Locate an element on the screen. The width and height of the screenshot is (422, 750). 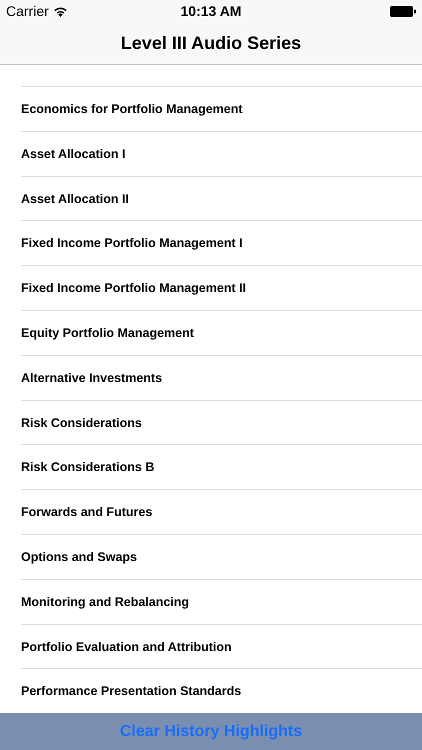
list-item: Equity Portfolio Management is located at coordinates (211, 333).